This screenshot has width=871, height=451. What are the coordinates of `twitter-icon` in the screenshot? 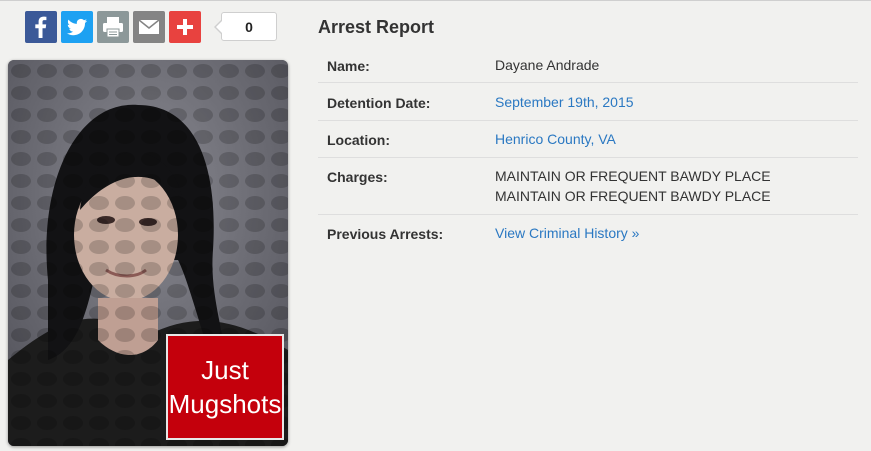 It's located at (77, 27).